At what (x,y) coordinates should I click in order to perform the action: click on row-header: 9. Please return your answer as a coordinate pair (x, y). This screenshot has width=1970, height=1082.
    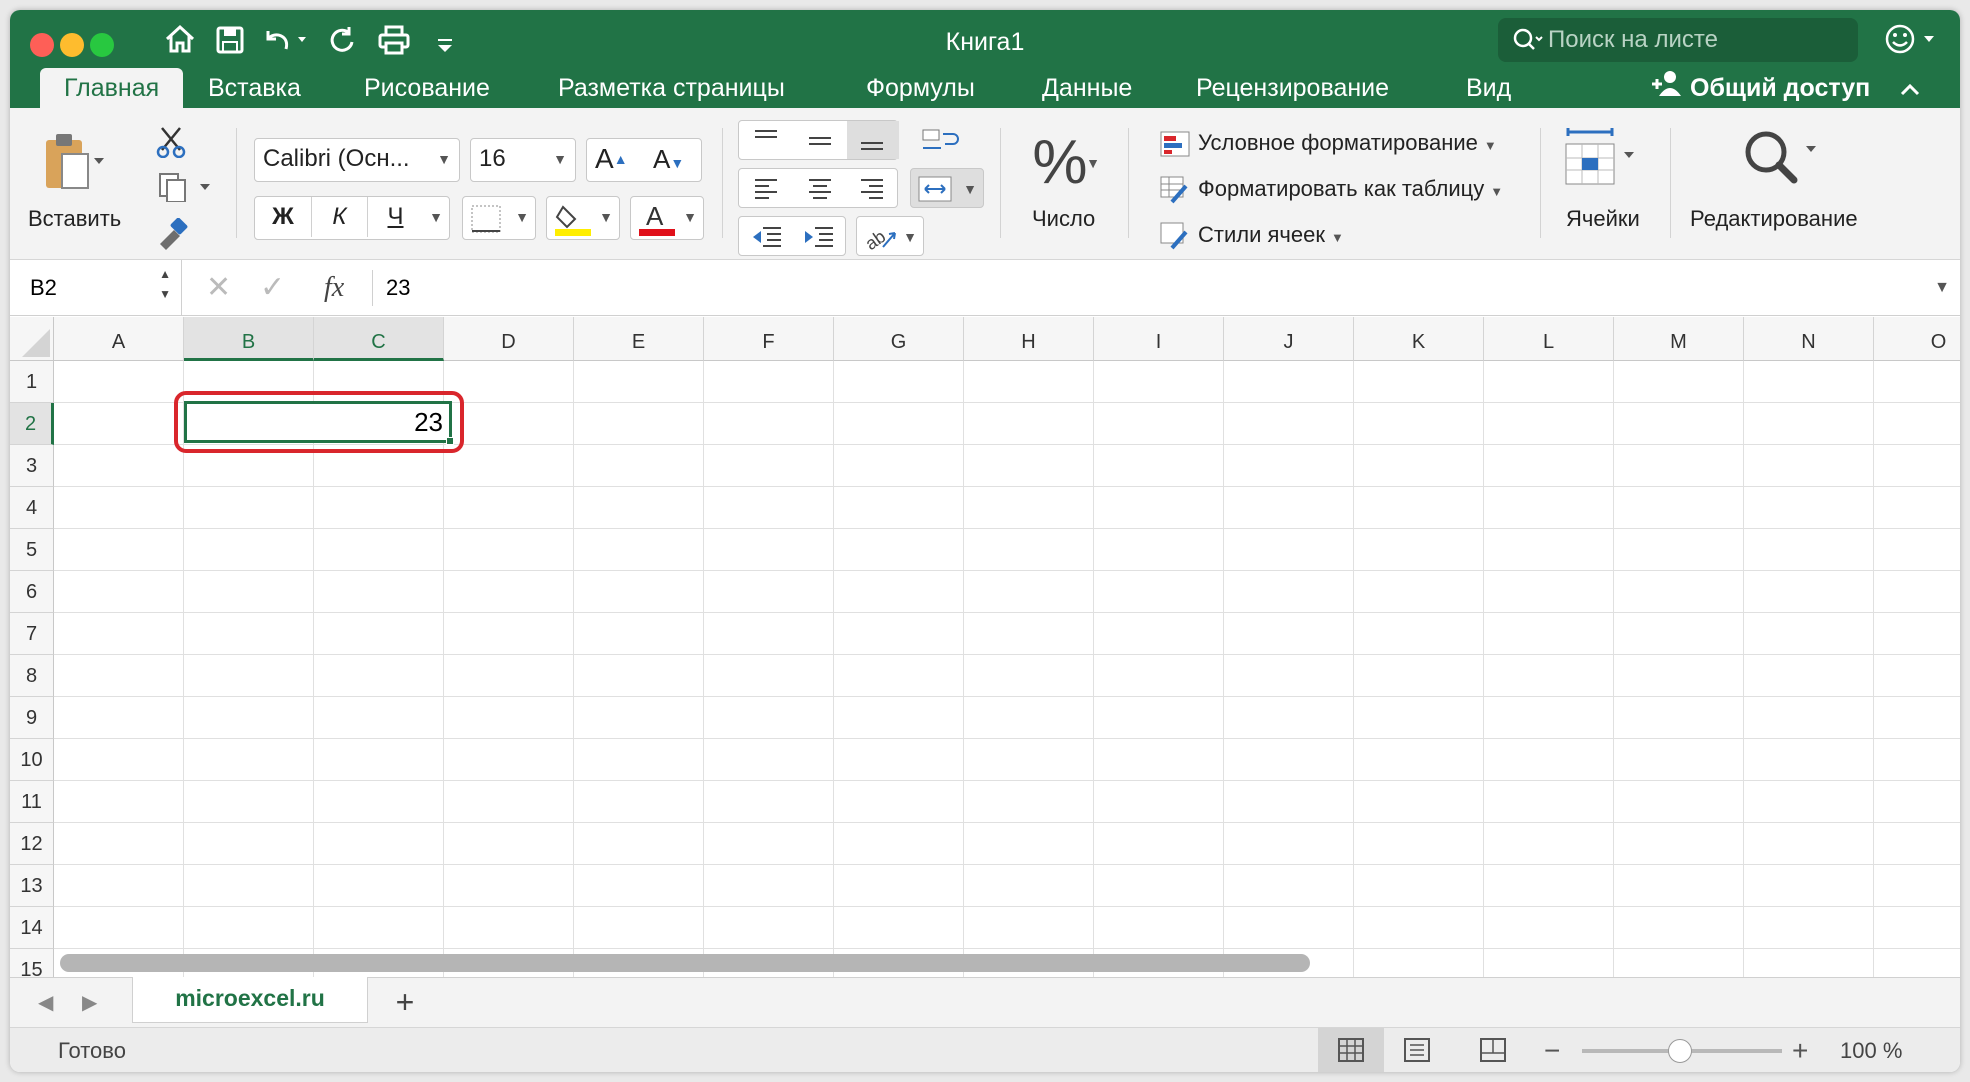
    Looking at the image, I should click on (32, 718).